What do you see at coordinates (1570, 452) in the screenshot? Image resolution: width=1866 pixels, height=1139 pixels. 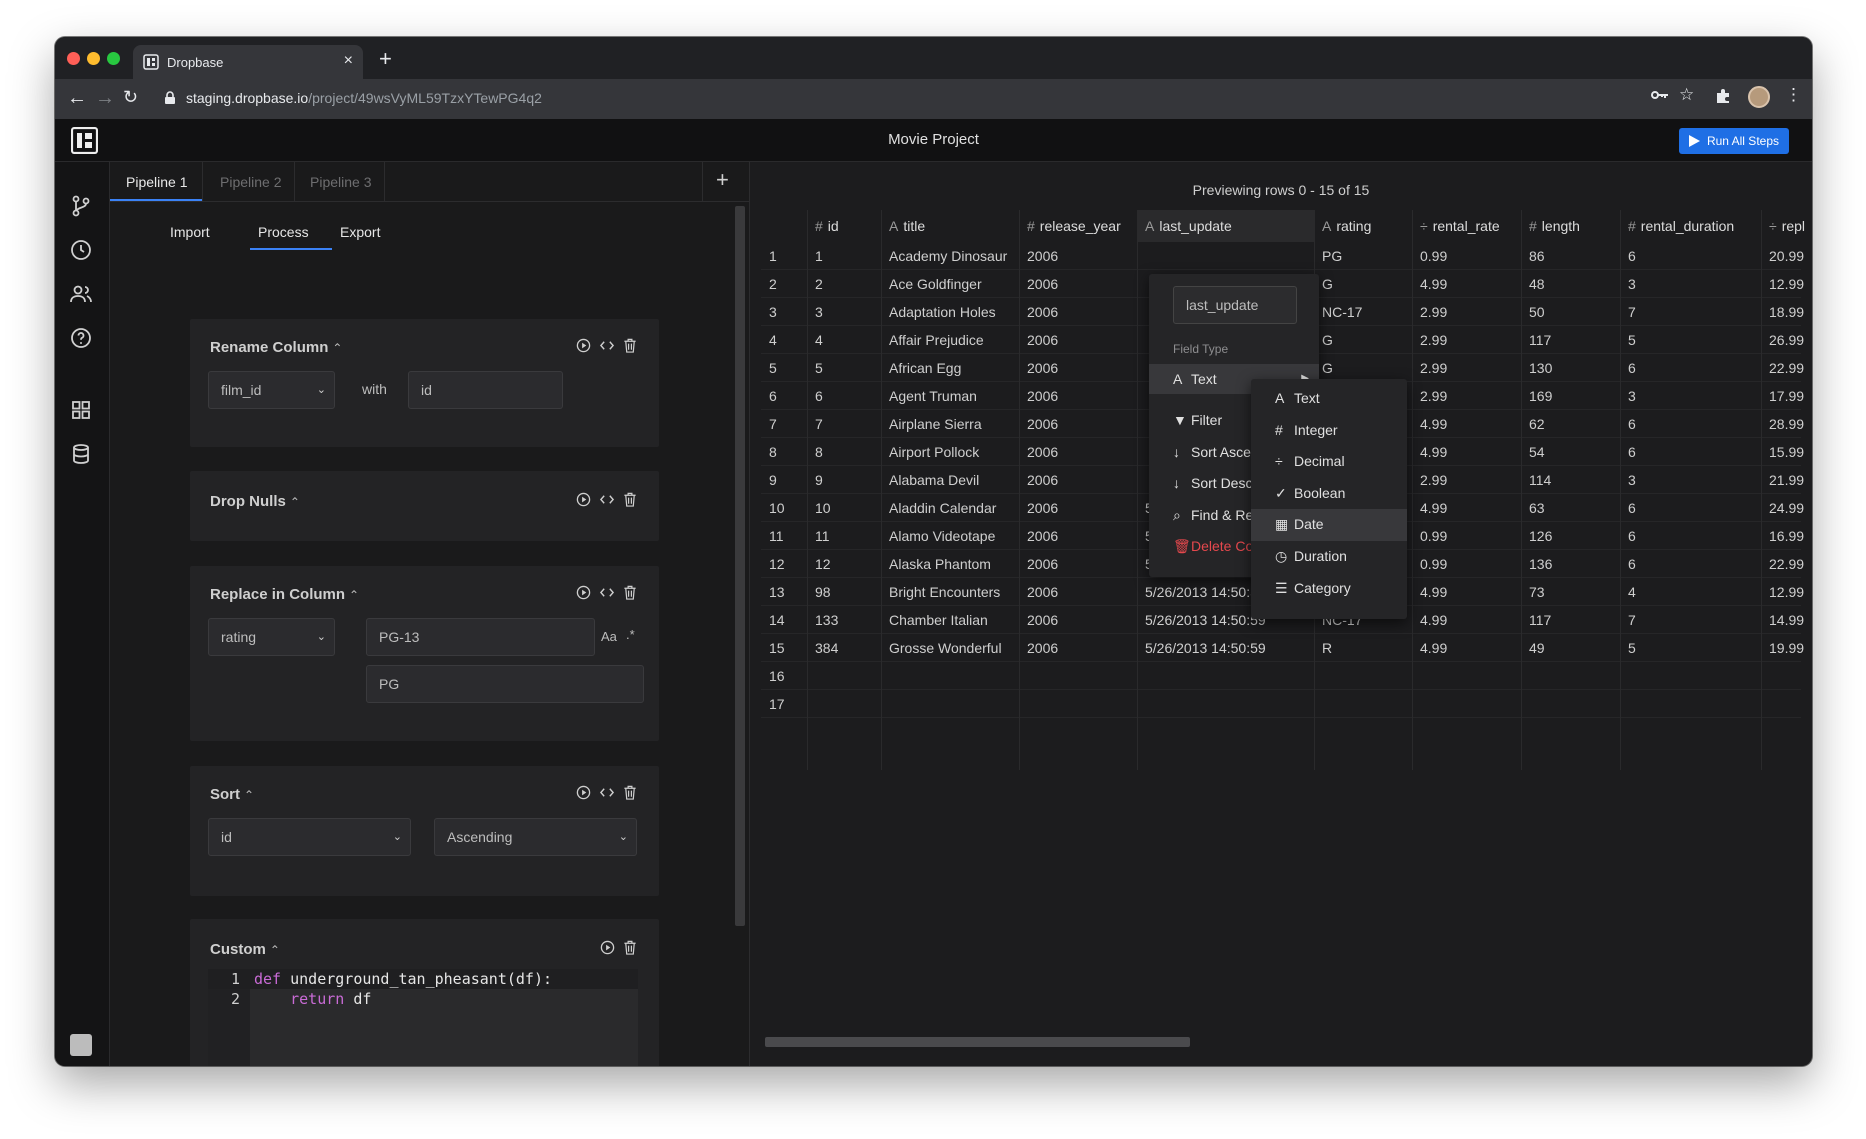 I see `table-cell: 54` at bounding box center [1570, 452].